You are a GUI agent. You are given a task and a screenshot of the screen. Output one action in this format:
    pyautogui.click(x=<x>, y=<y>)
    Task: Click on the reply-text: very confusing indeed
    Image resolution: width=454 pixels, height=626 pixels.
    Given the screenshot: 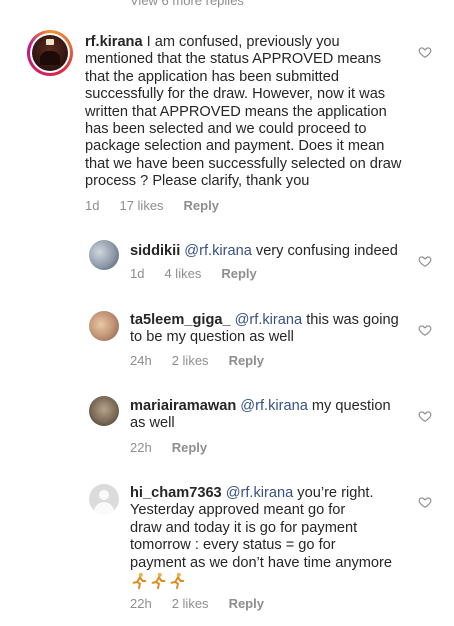 What is the action you would take?
    pyautogui.click(x=326, y=251)
    